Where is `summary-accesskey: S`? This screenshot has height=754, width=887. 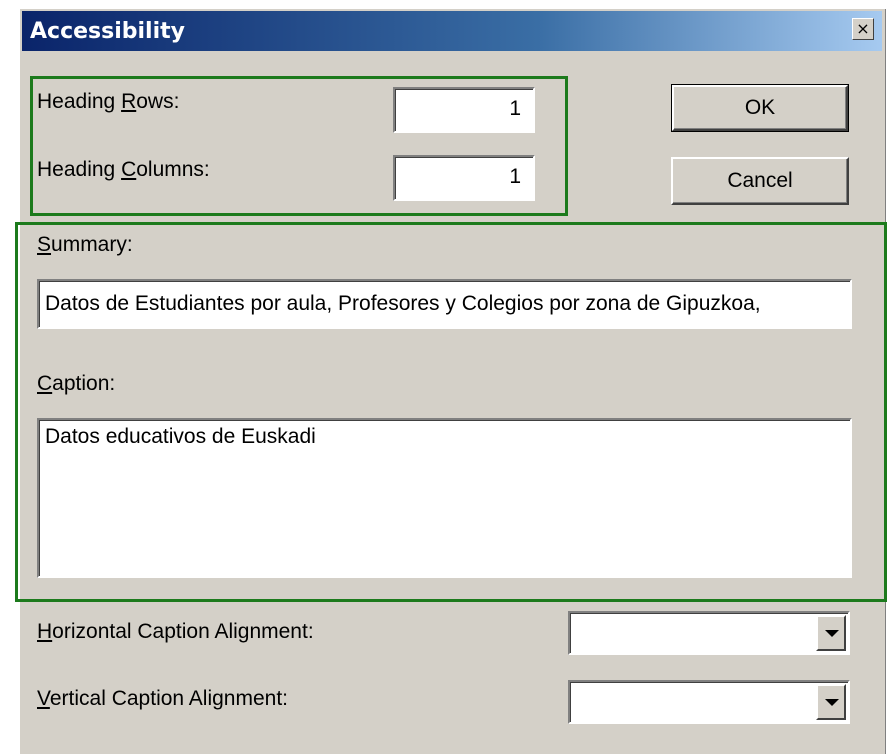 summary-accesskey: S is located at coordinates (44, 244).